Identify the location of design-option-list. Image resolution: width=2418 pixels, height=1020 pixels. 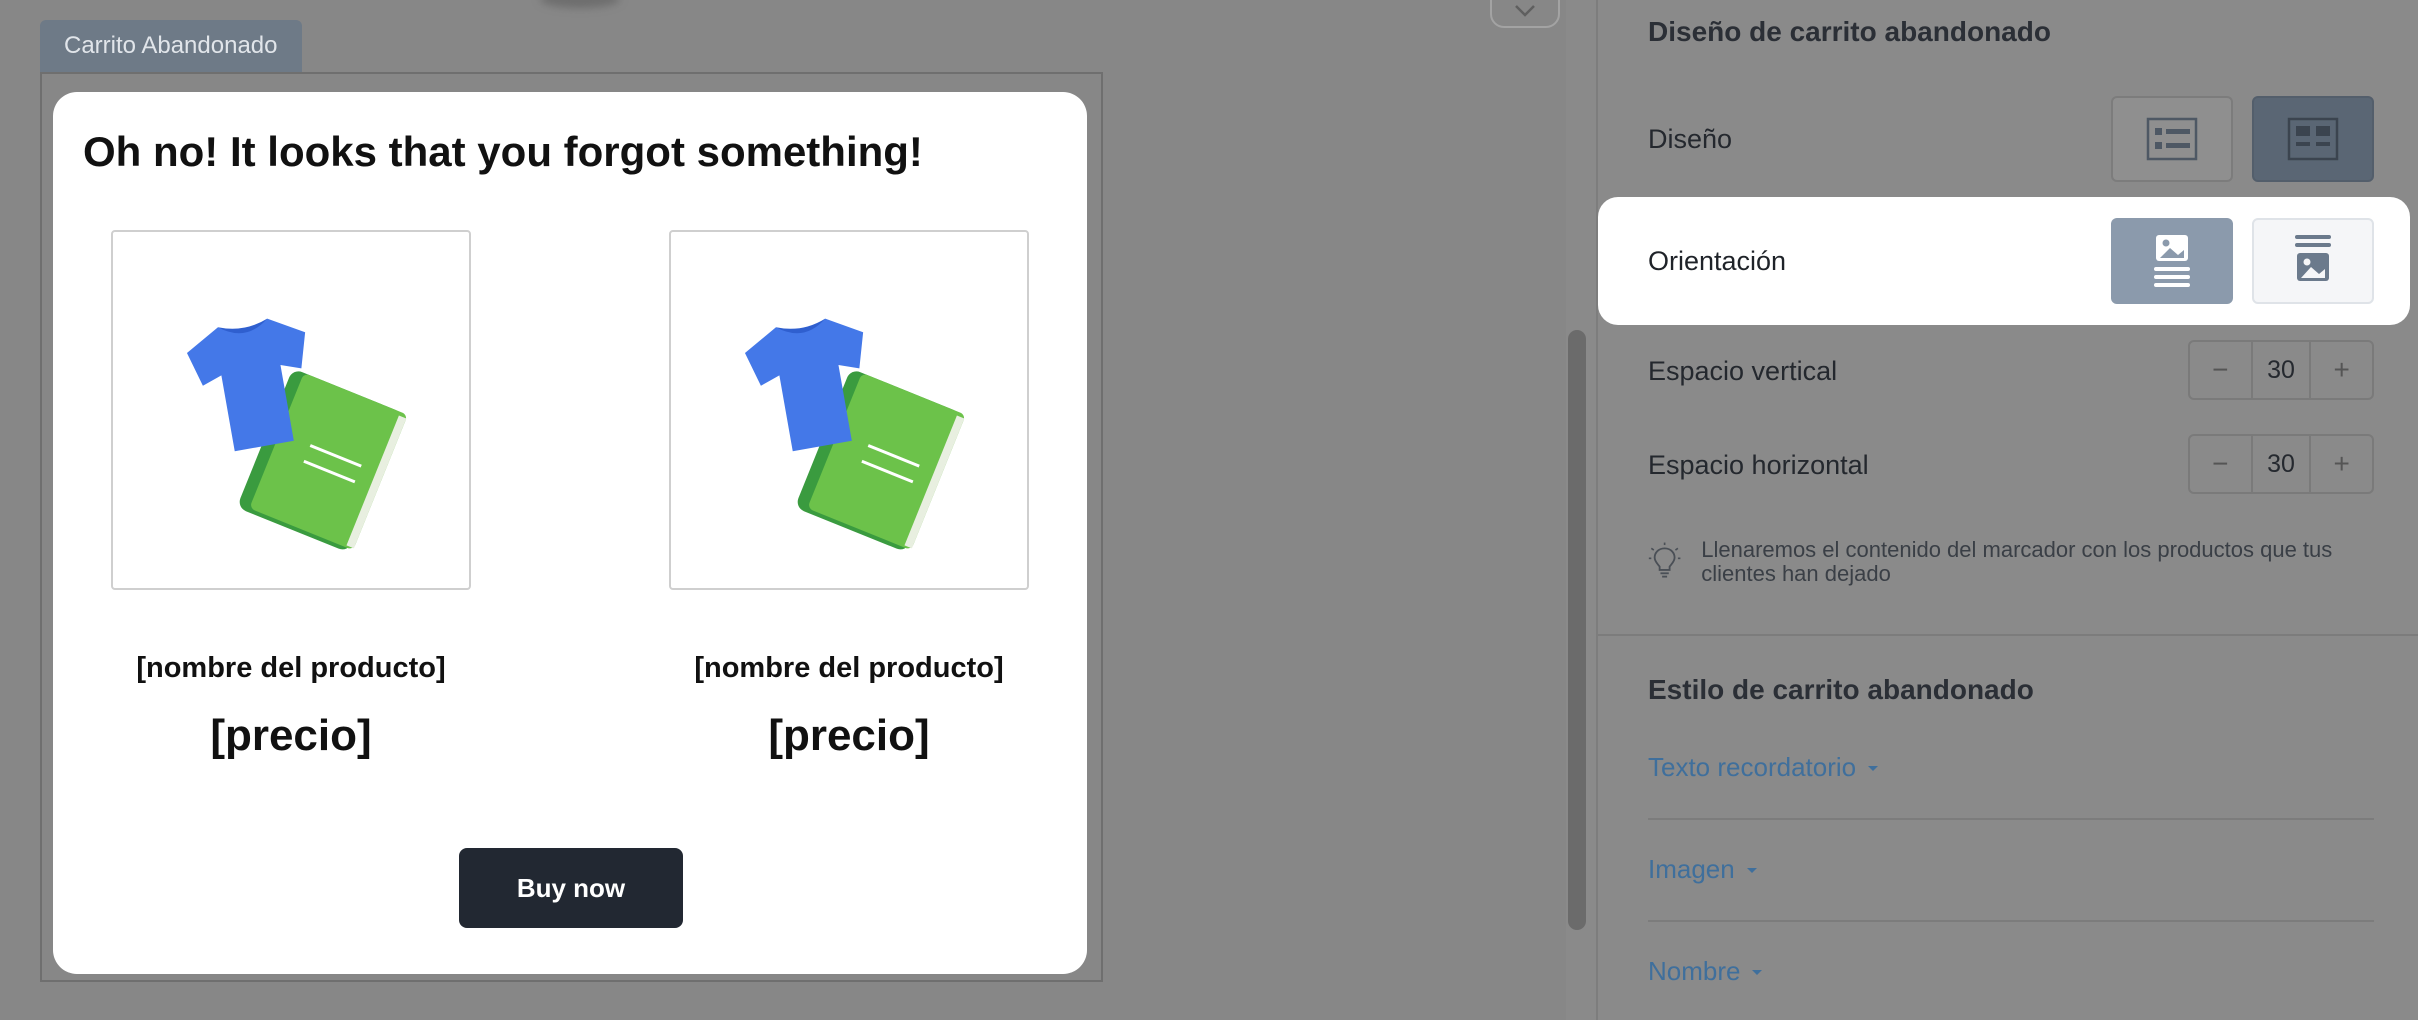
(2172, 139).